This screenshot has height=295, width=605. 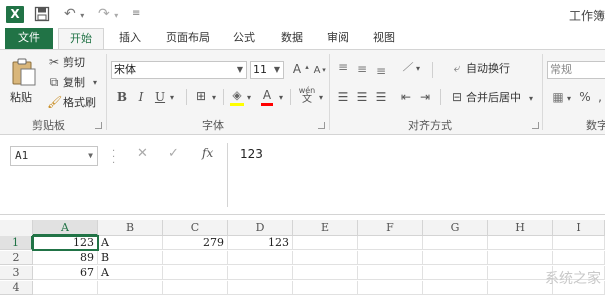 I want to click on cell-a3: 67, so click(x=65, y=273).